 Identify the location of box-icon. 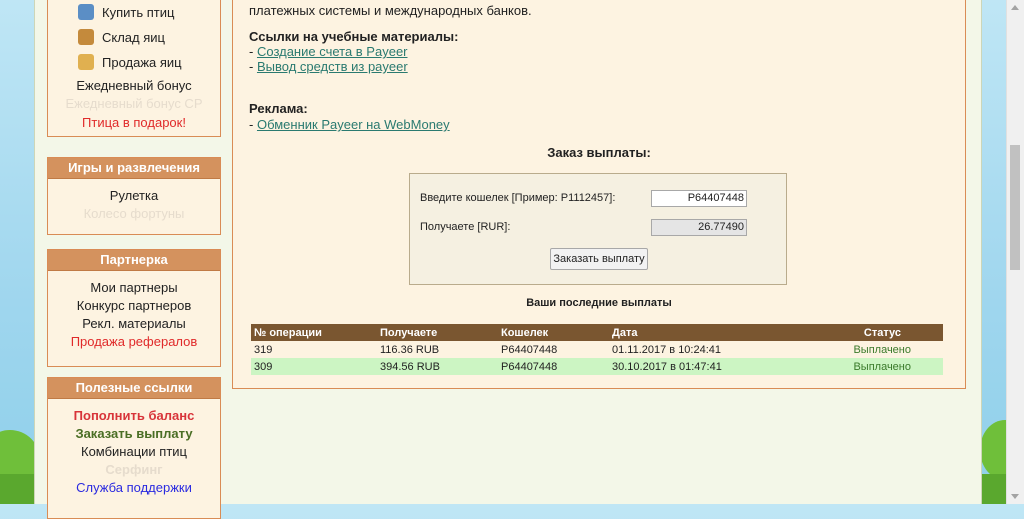
(86, 37).